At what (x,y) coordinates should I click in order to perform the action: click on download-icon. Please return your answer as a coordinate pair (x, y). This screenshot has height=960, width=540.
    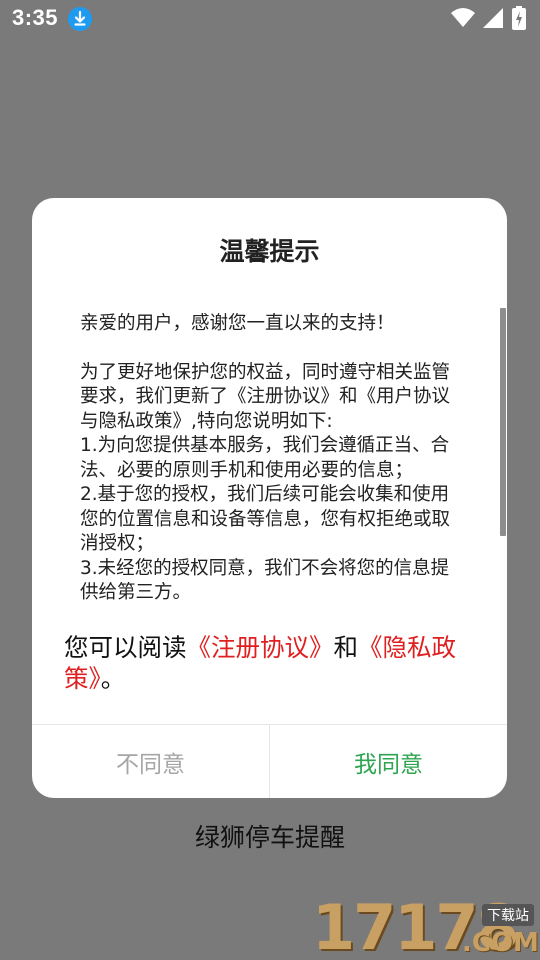
    Looking at the image, I should click on (80, 19).